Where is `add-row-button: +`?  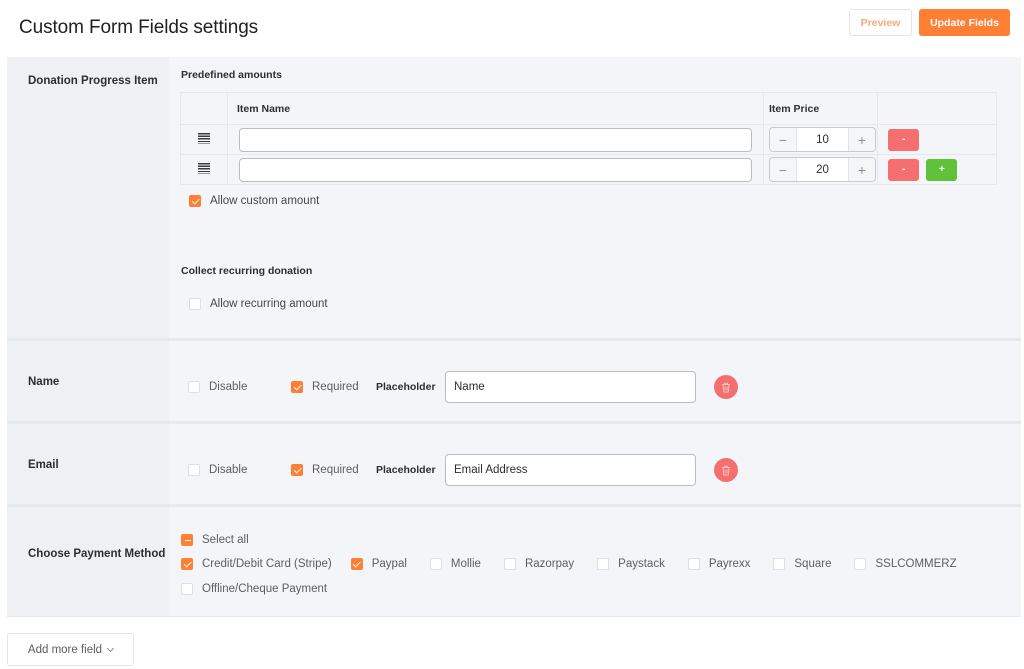
add-row-button: + is located at coordinates (942, 169).